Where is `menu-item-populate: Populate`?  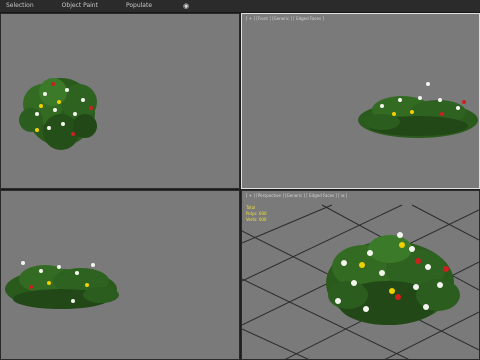
menu-item-populate: Populate is located at coordinates (139, 6).